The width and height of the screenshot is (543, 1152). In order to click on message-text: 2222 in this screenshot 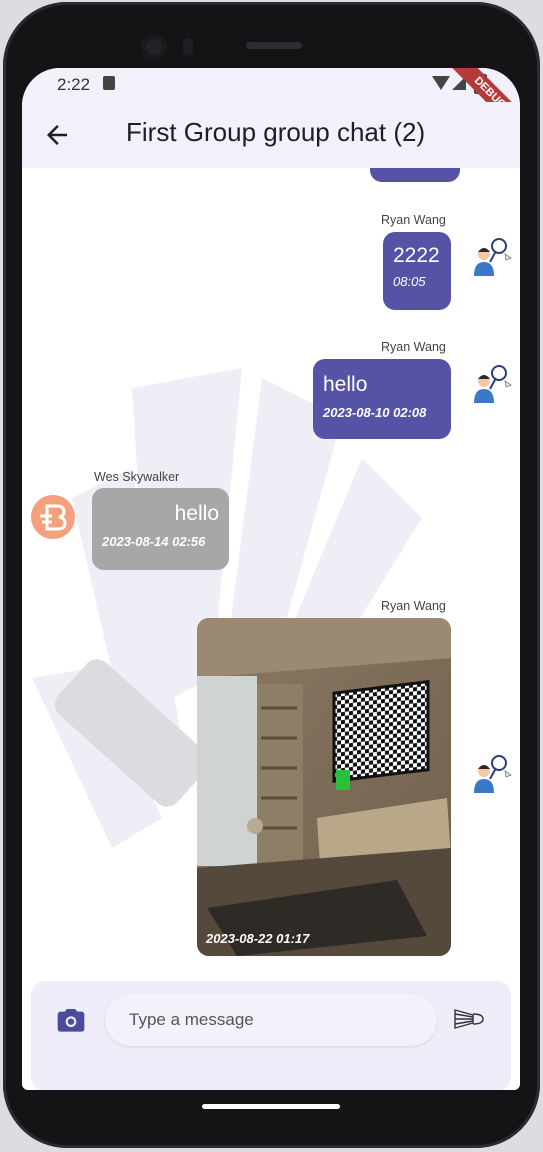, I will do `click(416, 255)`.